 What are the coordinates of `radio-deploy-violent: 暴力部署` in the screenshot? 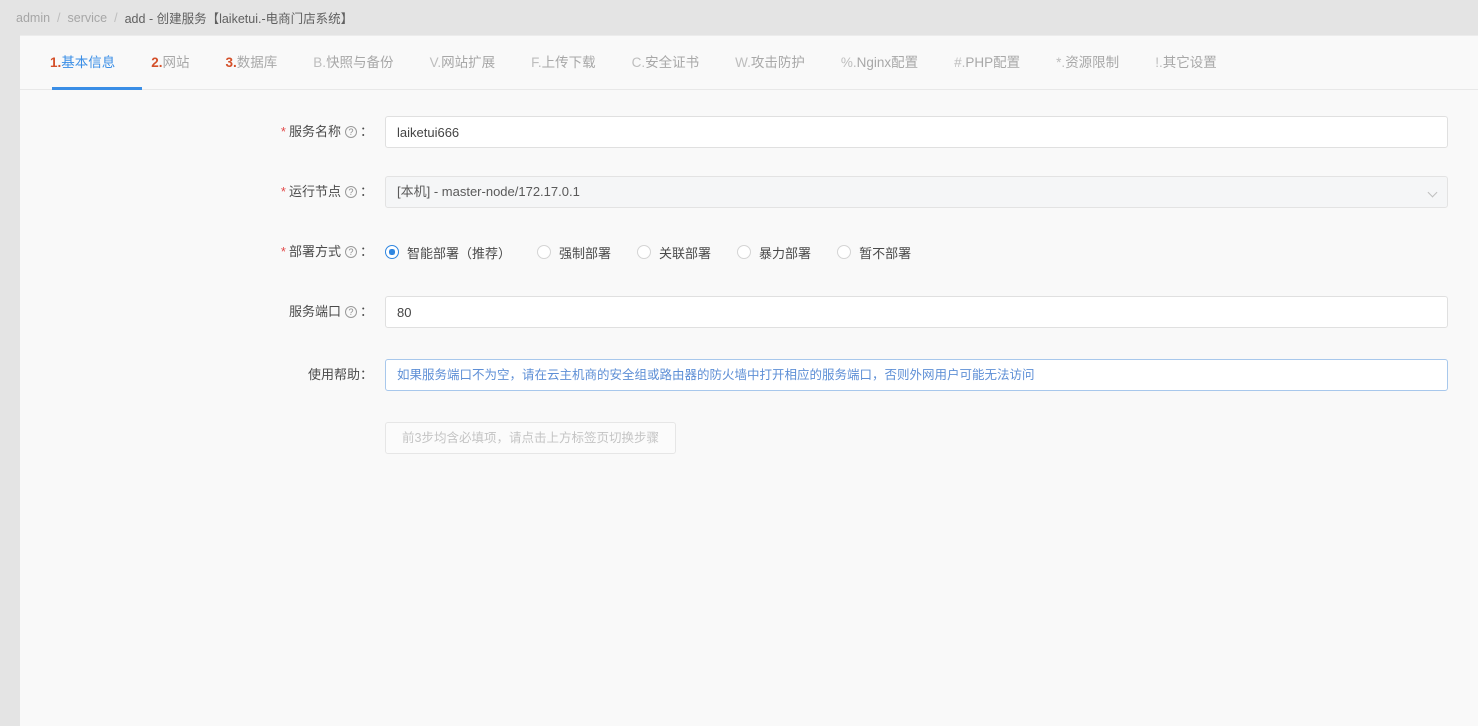 It's located at (774, 252).